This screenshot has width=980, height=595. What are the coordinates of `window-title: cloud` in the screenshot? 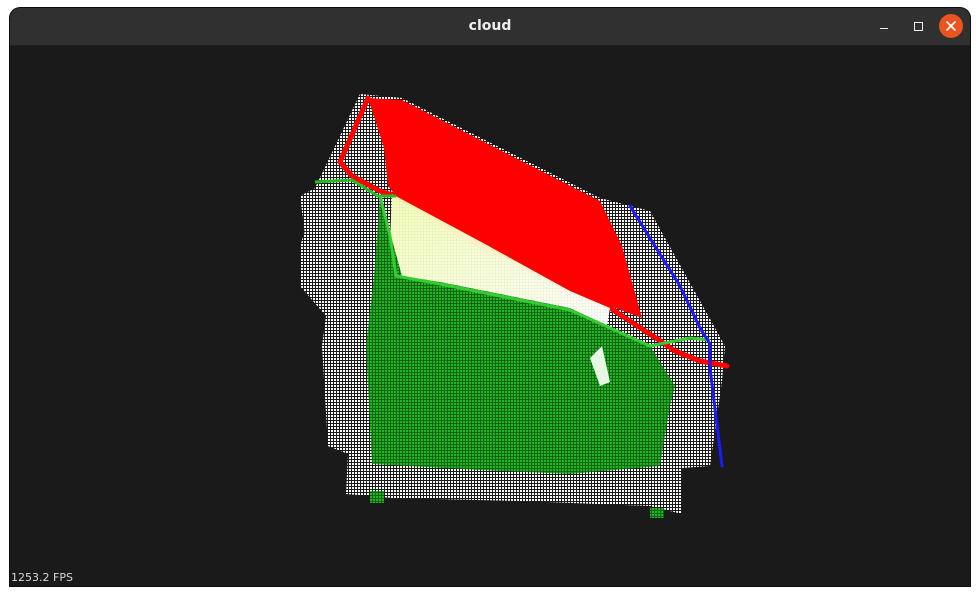 It's located at (490, 26).